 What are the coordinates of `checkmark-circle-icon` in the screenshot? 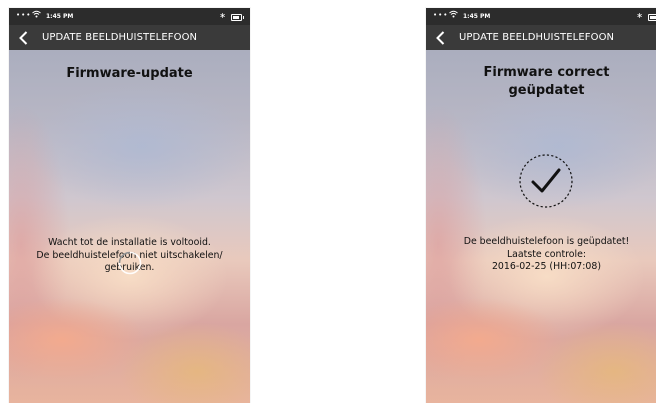 It's located at (546, 181).